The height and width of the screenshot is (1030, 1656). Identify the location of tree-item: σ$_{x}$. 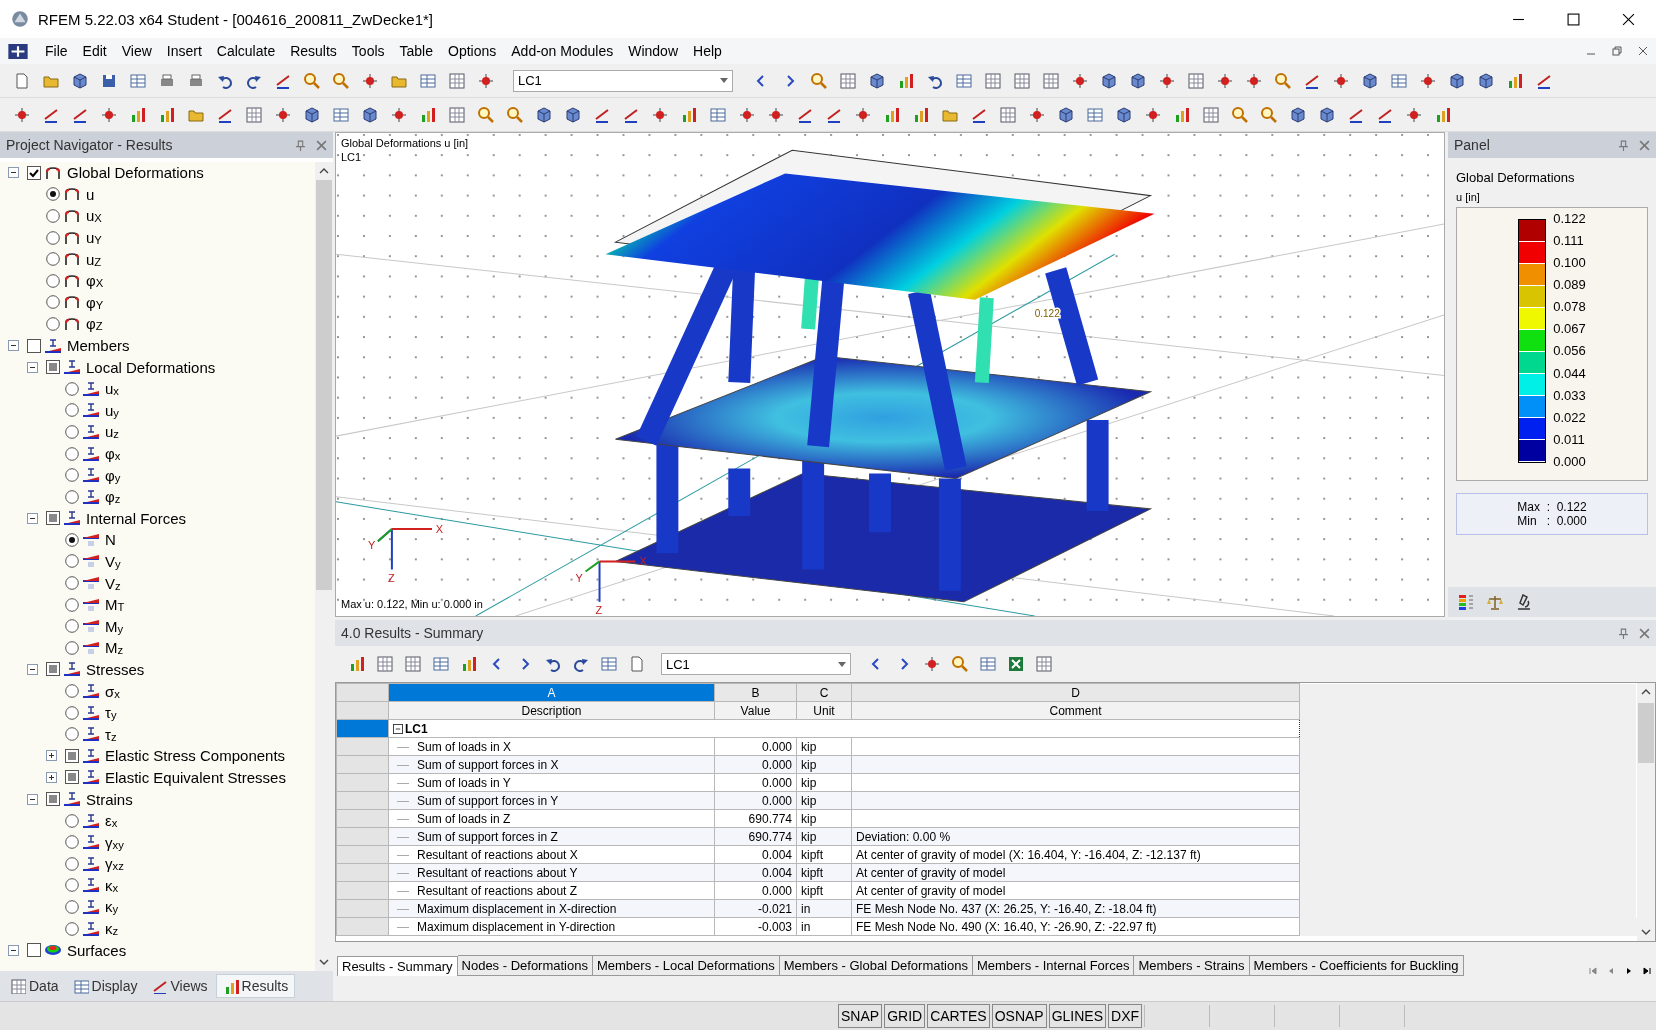
(112, 691).